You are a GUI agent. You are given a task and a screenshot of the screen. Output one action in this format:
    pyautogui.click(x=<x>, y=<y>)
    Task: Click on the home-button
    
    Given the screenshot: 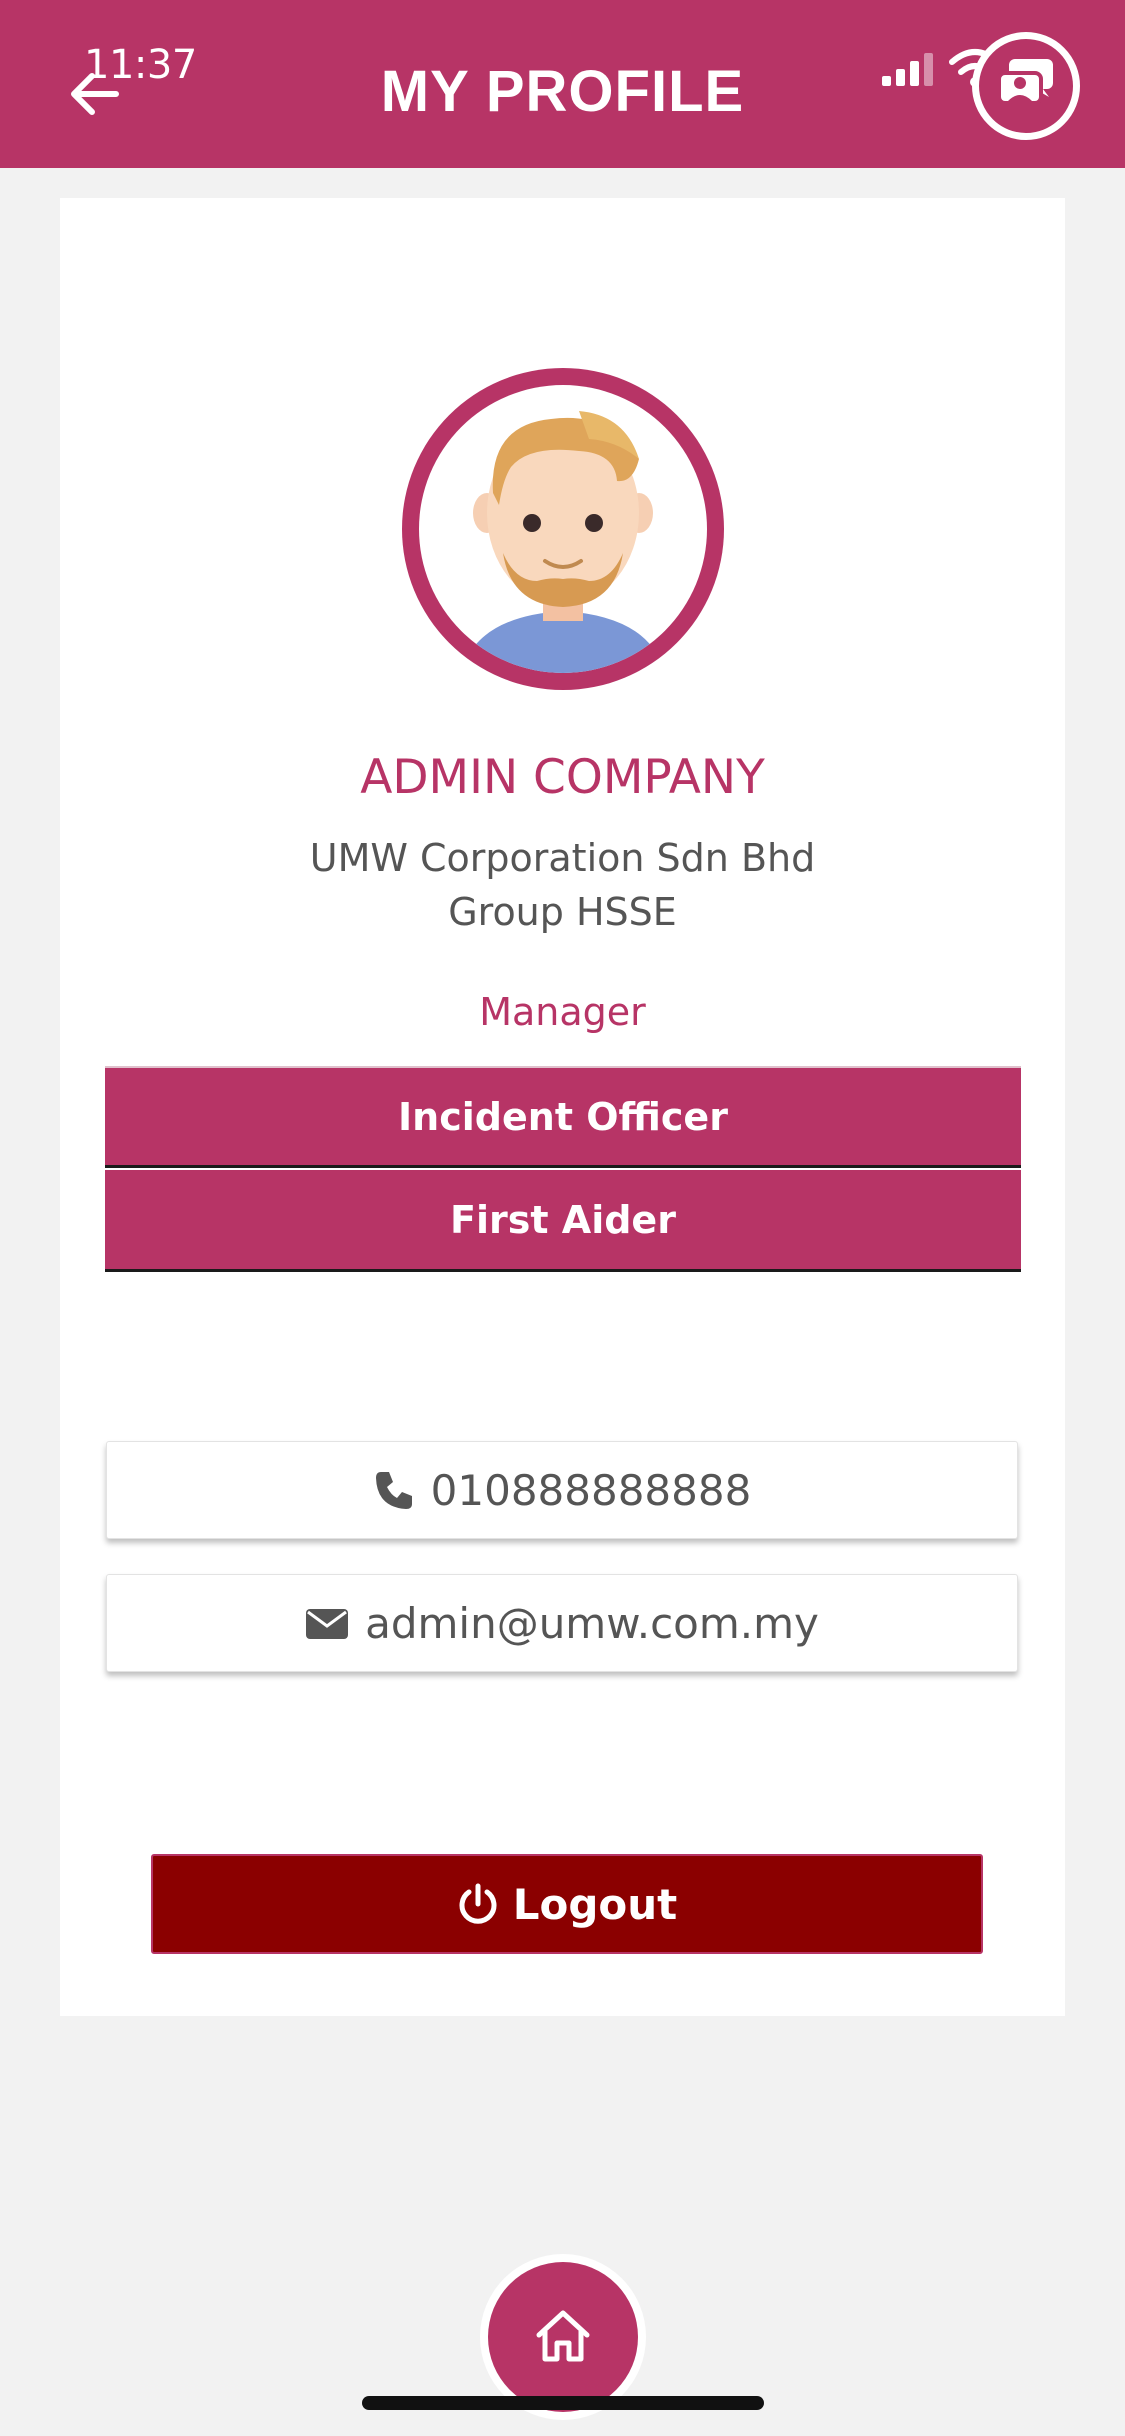 What is the action you would take?
    pyautogui.click(x=563, y=2337)
    